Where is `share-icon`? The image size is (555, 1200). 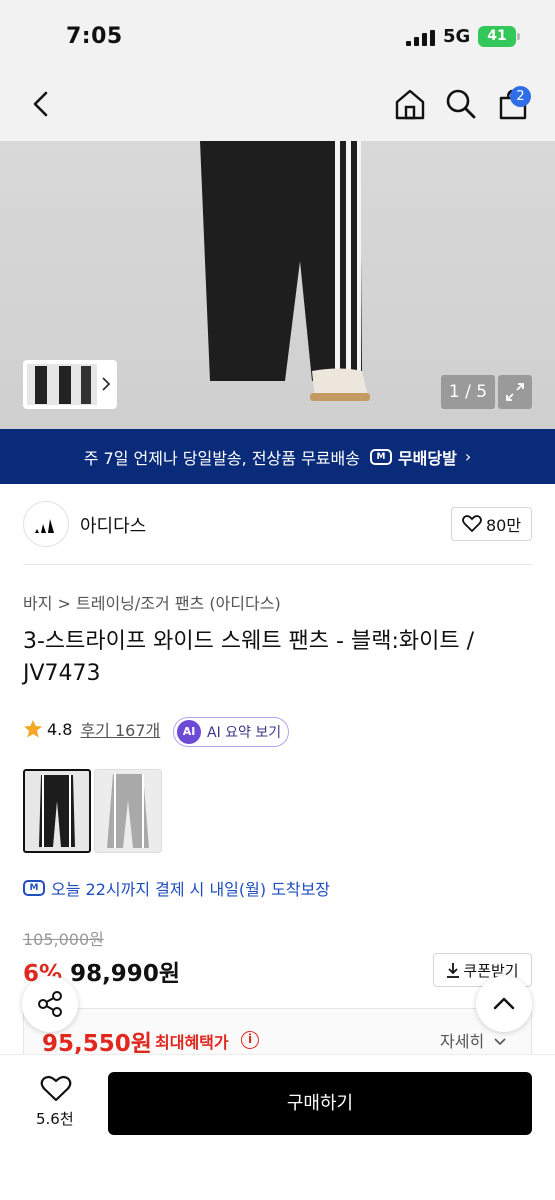 share-icon is located at coordinates (50, 1004).